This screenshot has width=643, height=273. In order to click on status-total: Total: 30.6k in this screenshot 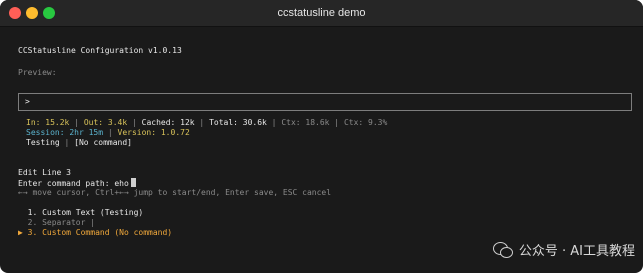, I will do `click(238, 122)`.